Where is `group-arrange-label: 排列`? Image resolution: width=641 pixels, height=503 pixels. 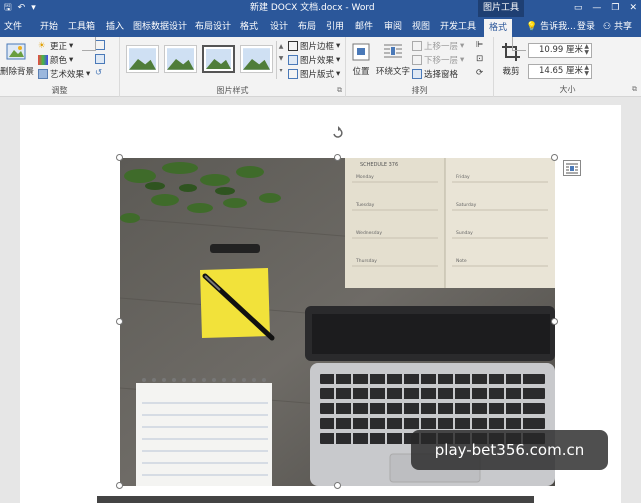
group-arrange-label: 排列 is located at coordinates (419, 90).